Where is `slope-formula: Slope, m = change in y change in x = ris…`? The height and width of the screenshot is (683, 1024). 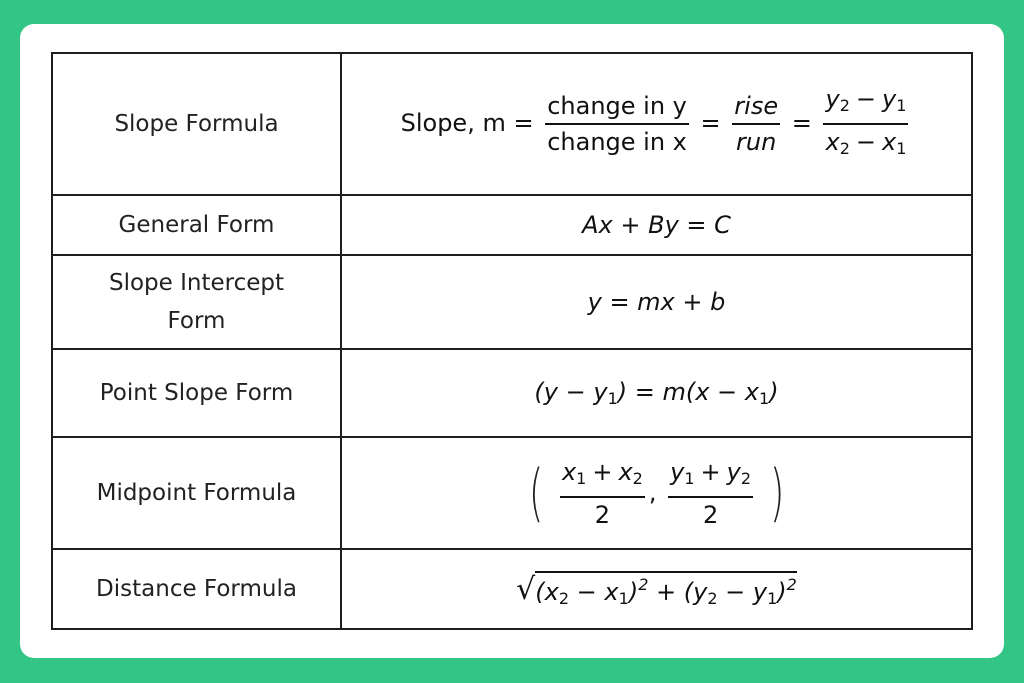
slope-formula: Slope, m = change in y change in x = ris… is located at coordinates (656, 124).